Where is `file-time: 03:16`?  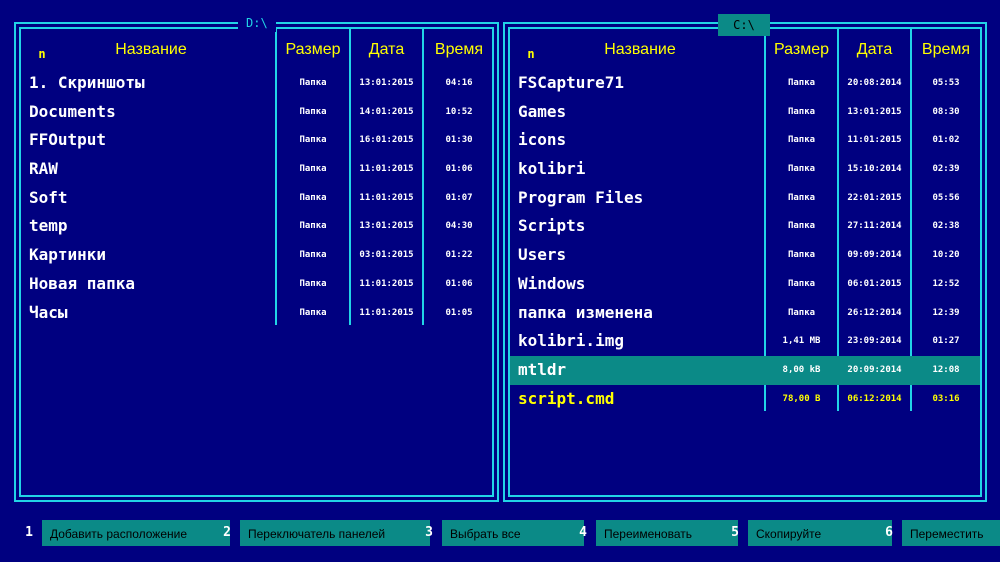
file-time: 03:16 is located at coordinates (946, 398).